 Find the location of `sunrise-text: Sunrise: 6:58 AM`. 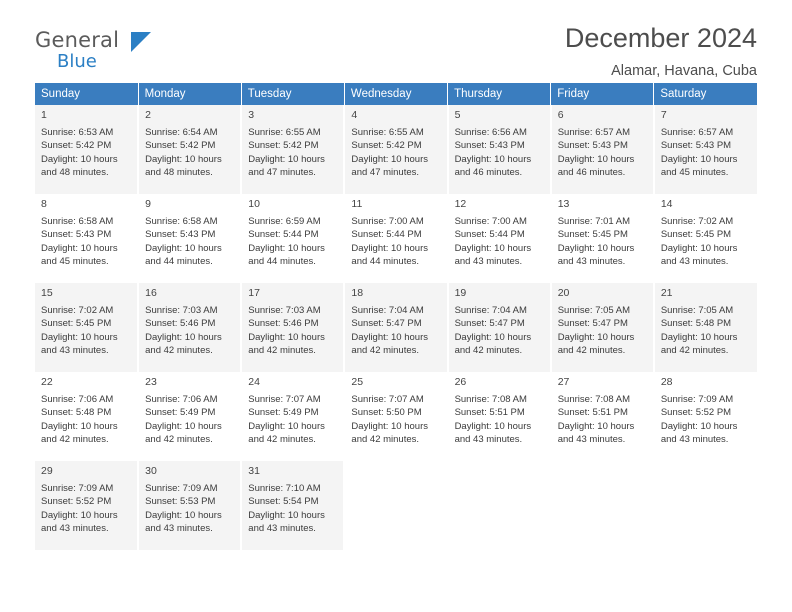

sunrise-text: Sunrise: 6:58 AM is located at coordinates (181, 221).